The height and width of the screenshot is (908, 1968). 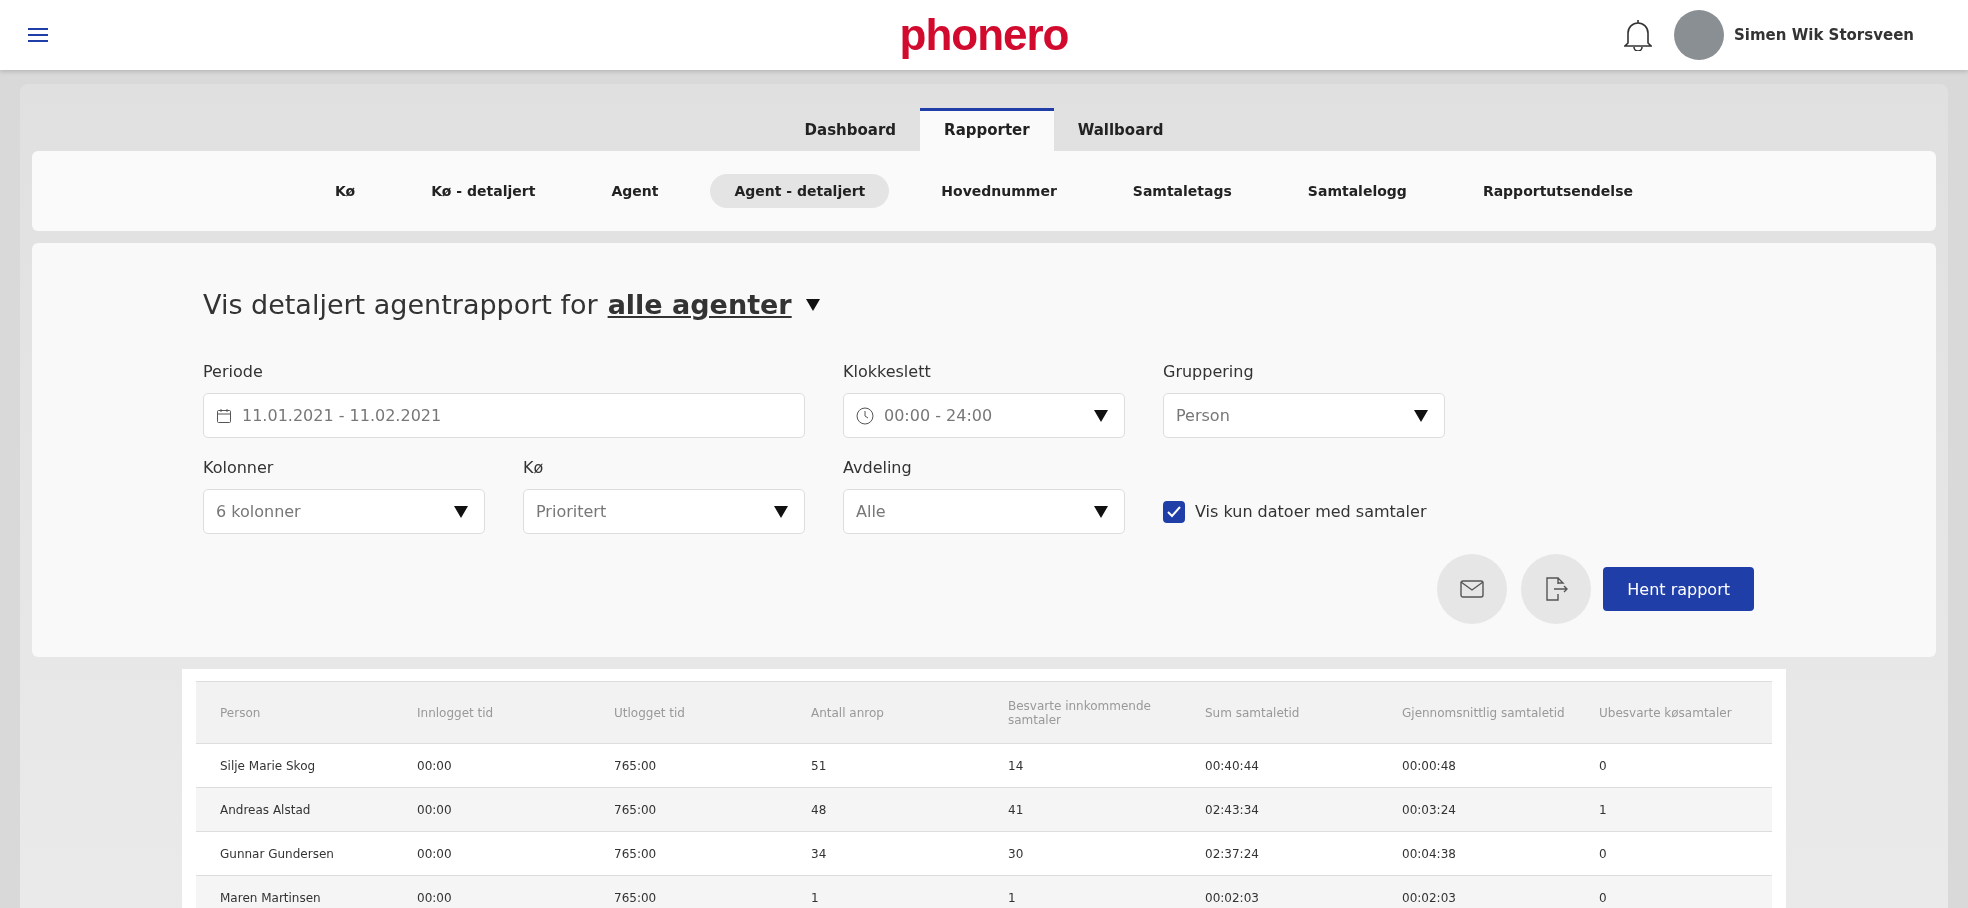 I want to click on column-header: Person, so click(x=294, y=712).